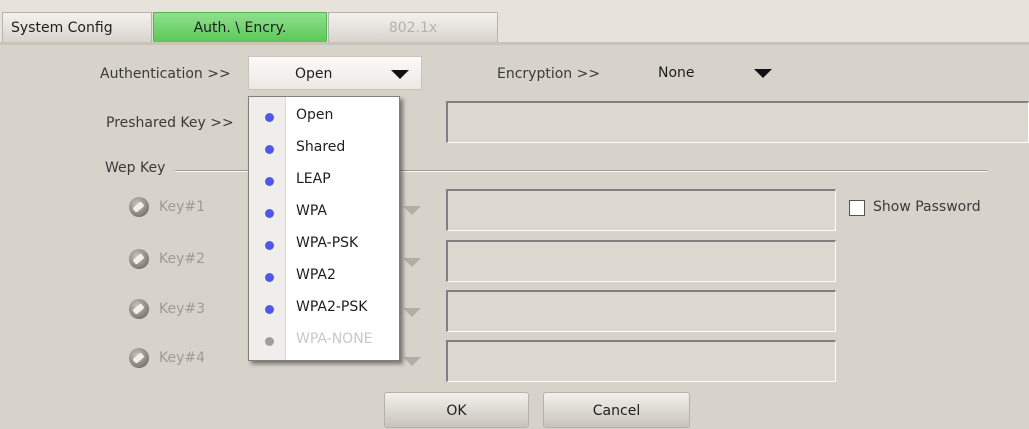 The width and height of the screenshot is (1029, 429). What do you see at coordinates (549, 74) in the screenshot?
I see `encryption-label: Encryption >>` at bounding box center [549, 74].